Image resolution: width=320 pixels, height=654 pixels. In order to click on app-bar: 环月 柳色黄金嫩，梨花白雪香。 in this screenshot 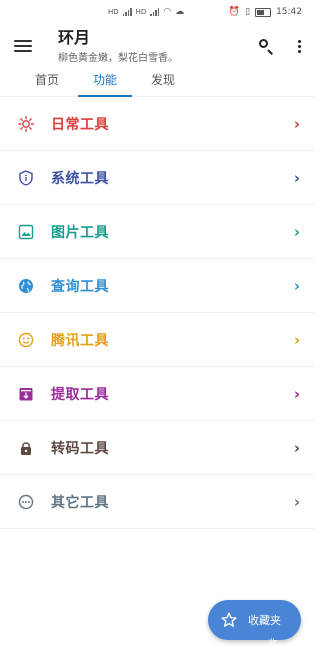, I will do `click(157, 46)`.